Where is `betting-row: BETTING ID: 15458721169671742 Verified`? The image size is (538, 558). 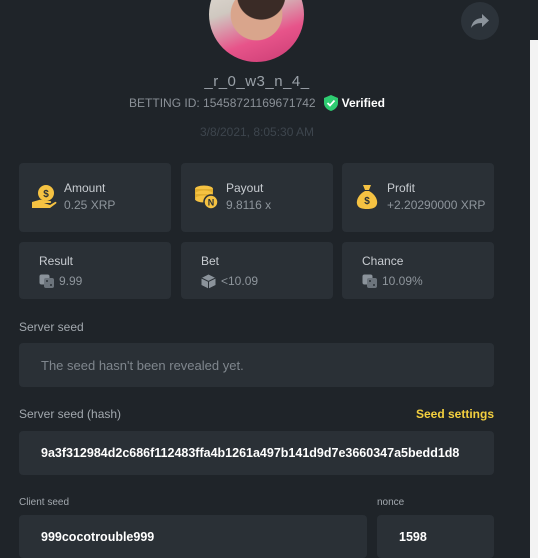 betting-row: BETTING ID: 15458721169671742 Verified is located at coordinates (257, 103).